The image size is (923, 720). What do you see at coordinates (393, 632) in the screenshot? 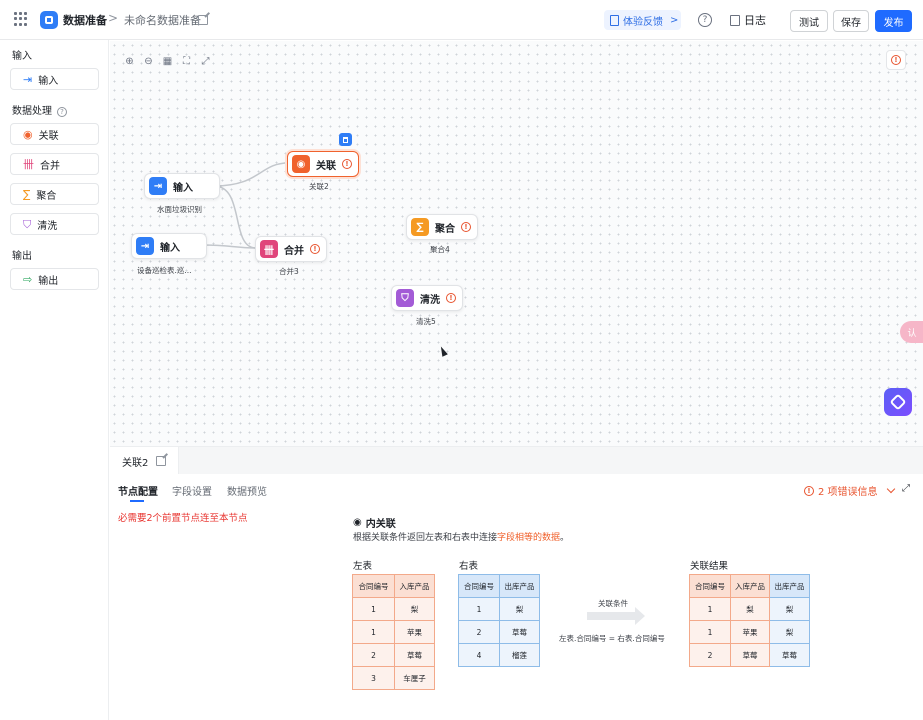
I see `table-row: 1 苹果` at bounding box center [393, 632].